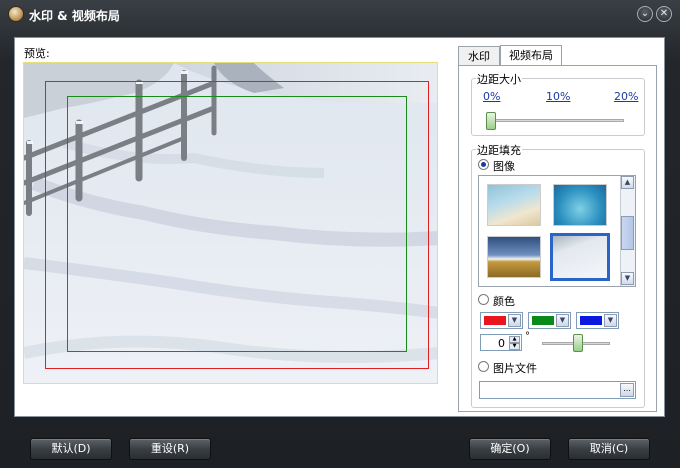 This screenshot has width=680, height=468. I want to click on tab-video-layout: 视频布局, so click(531, 55).